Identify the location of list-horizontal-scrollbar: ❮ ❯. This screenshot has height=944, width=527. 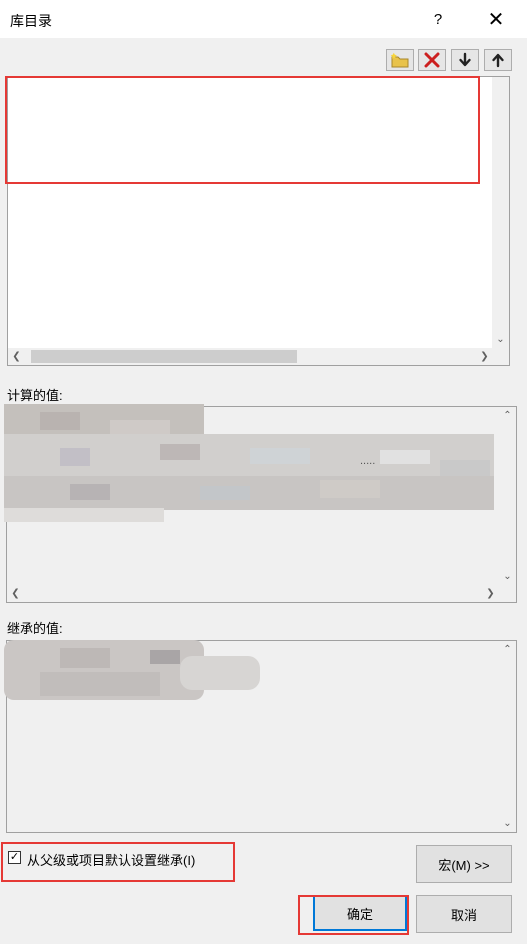
(250, 356).